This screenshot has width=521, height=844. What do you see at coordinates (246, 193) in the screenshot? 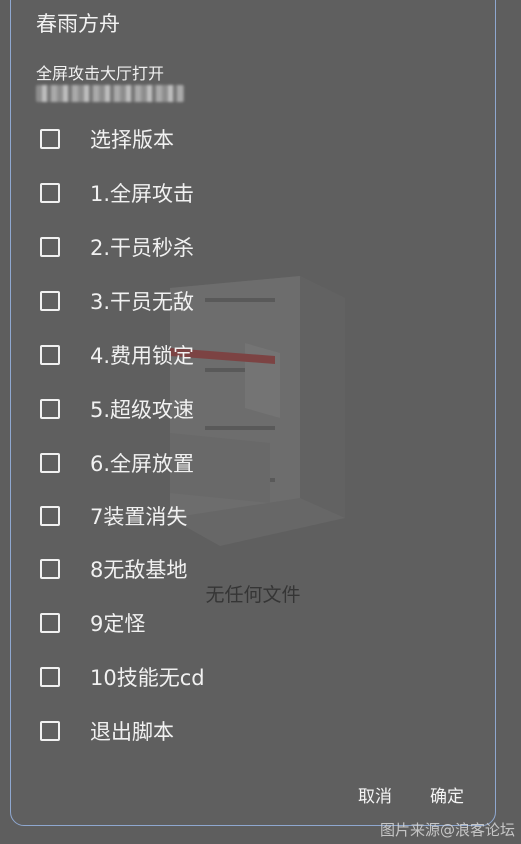
I see `option-fullscreen-attack: 1.全屏攻击` at bounding box center [246, 193].